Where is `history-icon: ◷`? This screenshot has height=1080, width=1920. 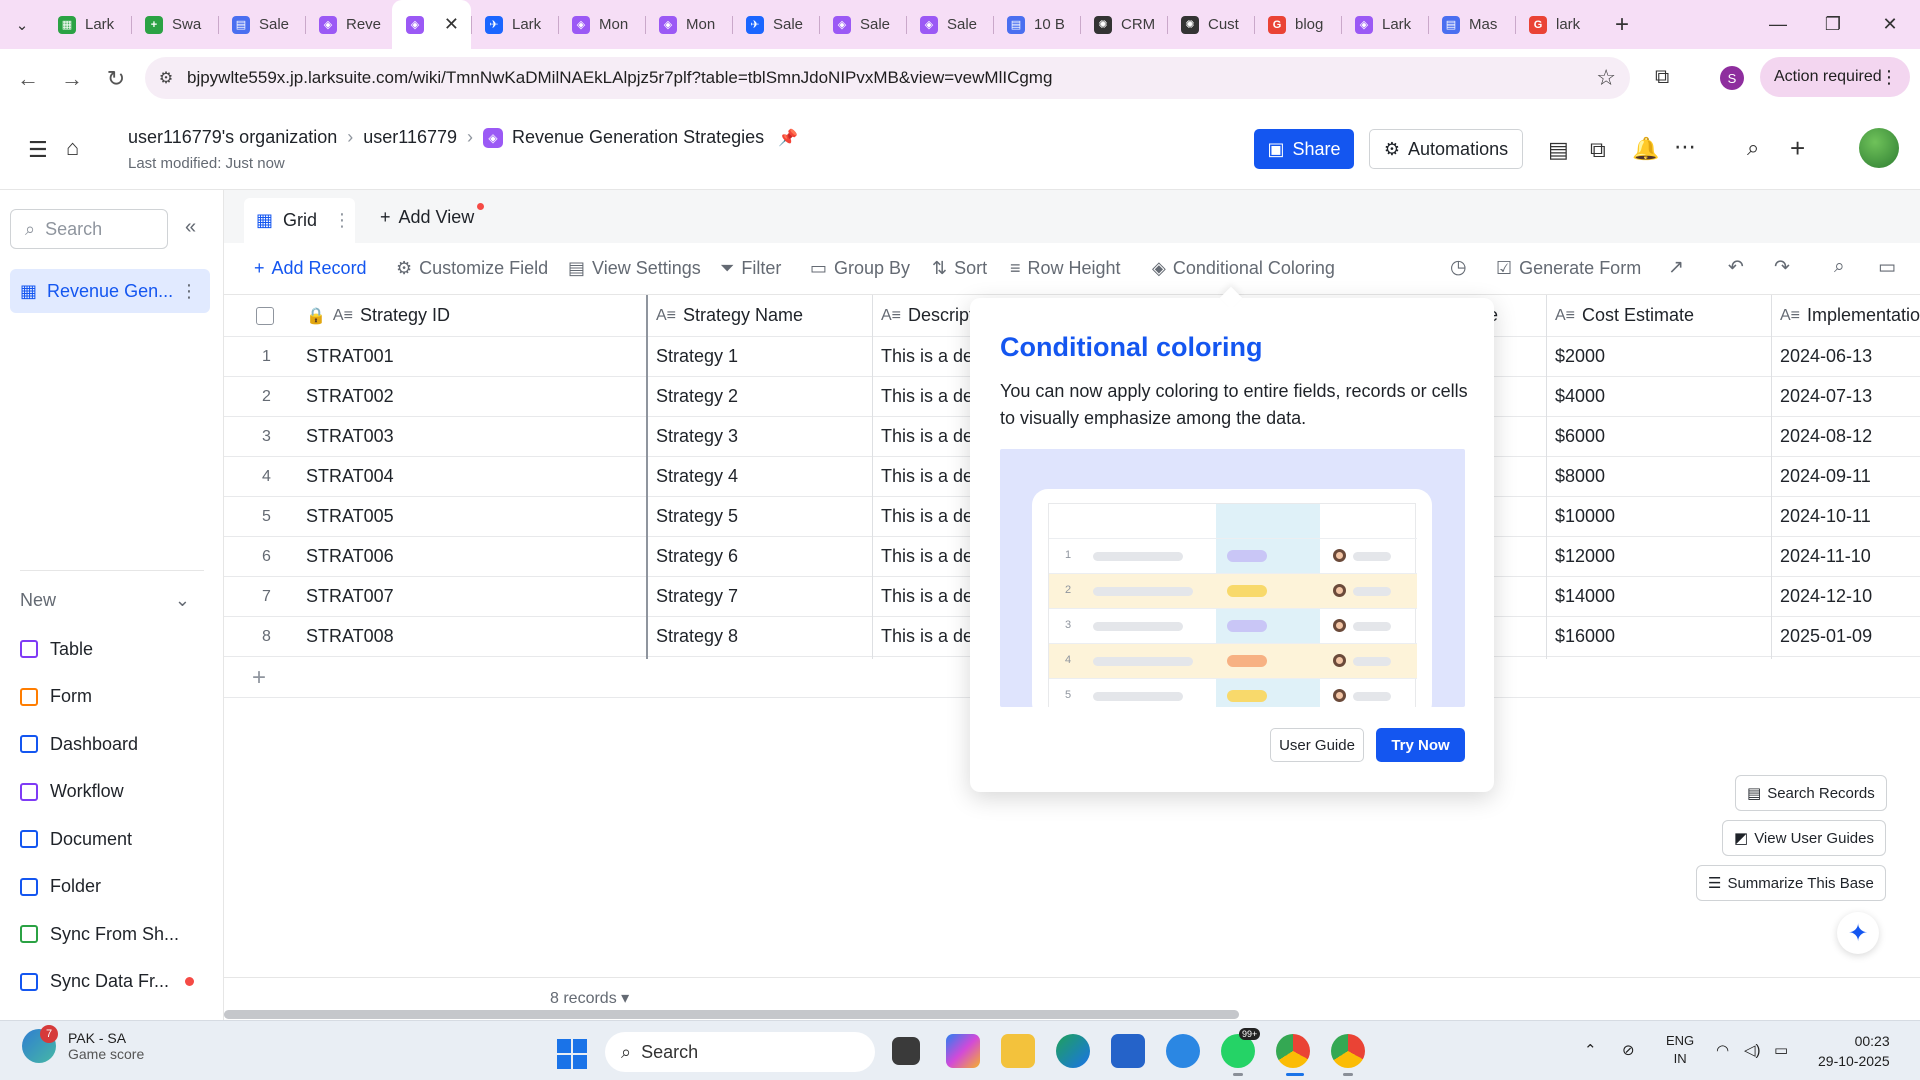 history-icon: ◷ is located at coordinates (1458, 267).